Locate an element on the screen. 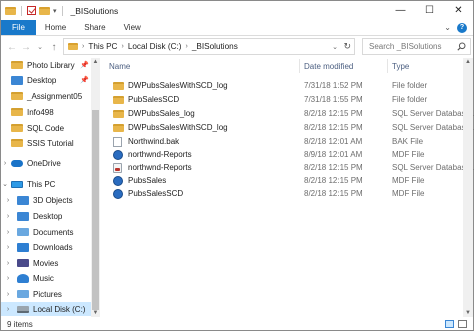 Image resolution: width=474 pixels, height=331 pixels. maximize-button: ☐ is located at coordinates (429, 10).